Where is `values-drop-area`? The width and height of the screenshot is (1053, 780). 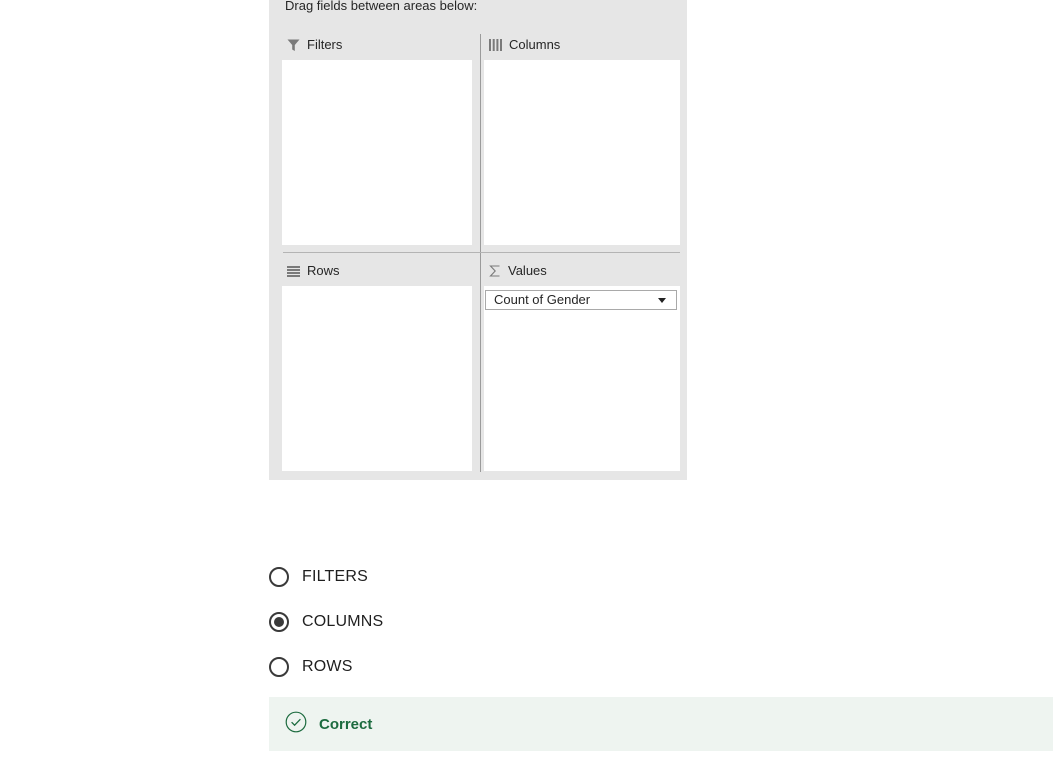
values-drop-area is located at coordinates (582, 378).